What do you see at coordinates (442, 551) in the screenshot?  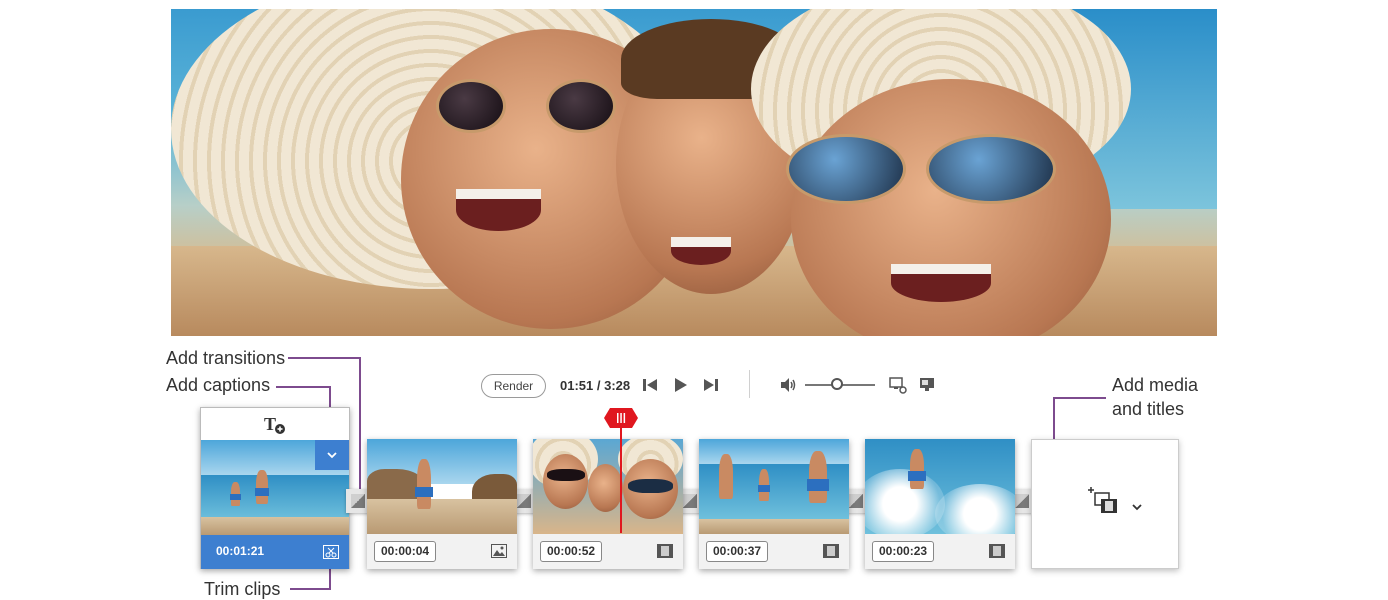 I see `clip-footer: 00:00:04` at bounding box center [442, 551].